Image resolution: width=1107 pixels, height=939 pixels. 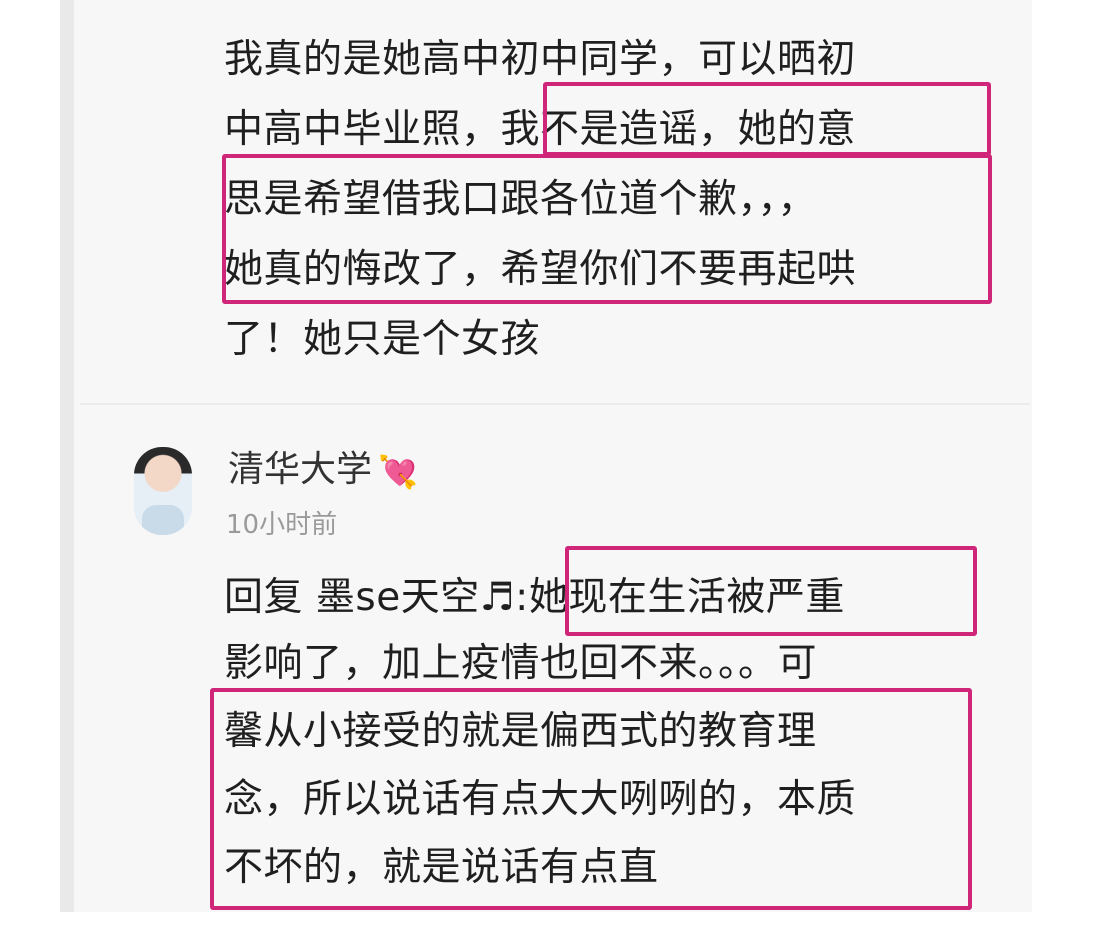 What do you see at coordinates (163, 491) in the screenshot?
I see `avatar` at bounding box center [163, 491].